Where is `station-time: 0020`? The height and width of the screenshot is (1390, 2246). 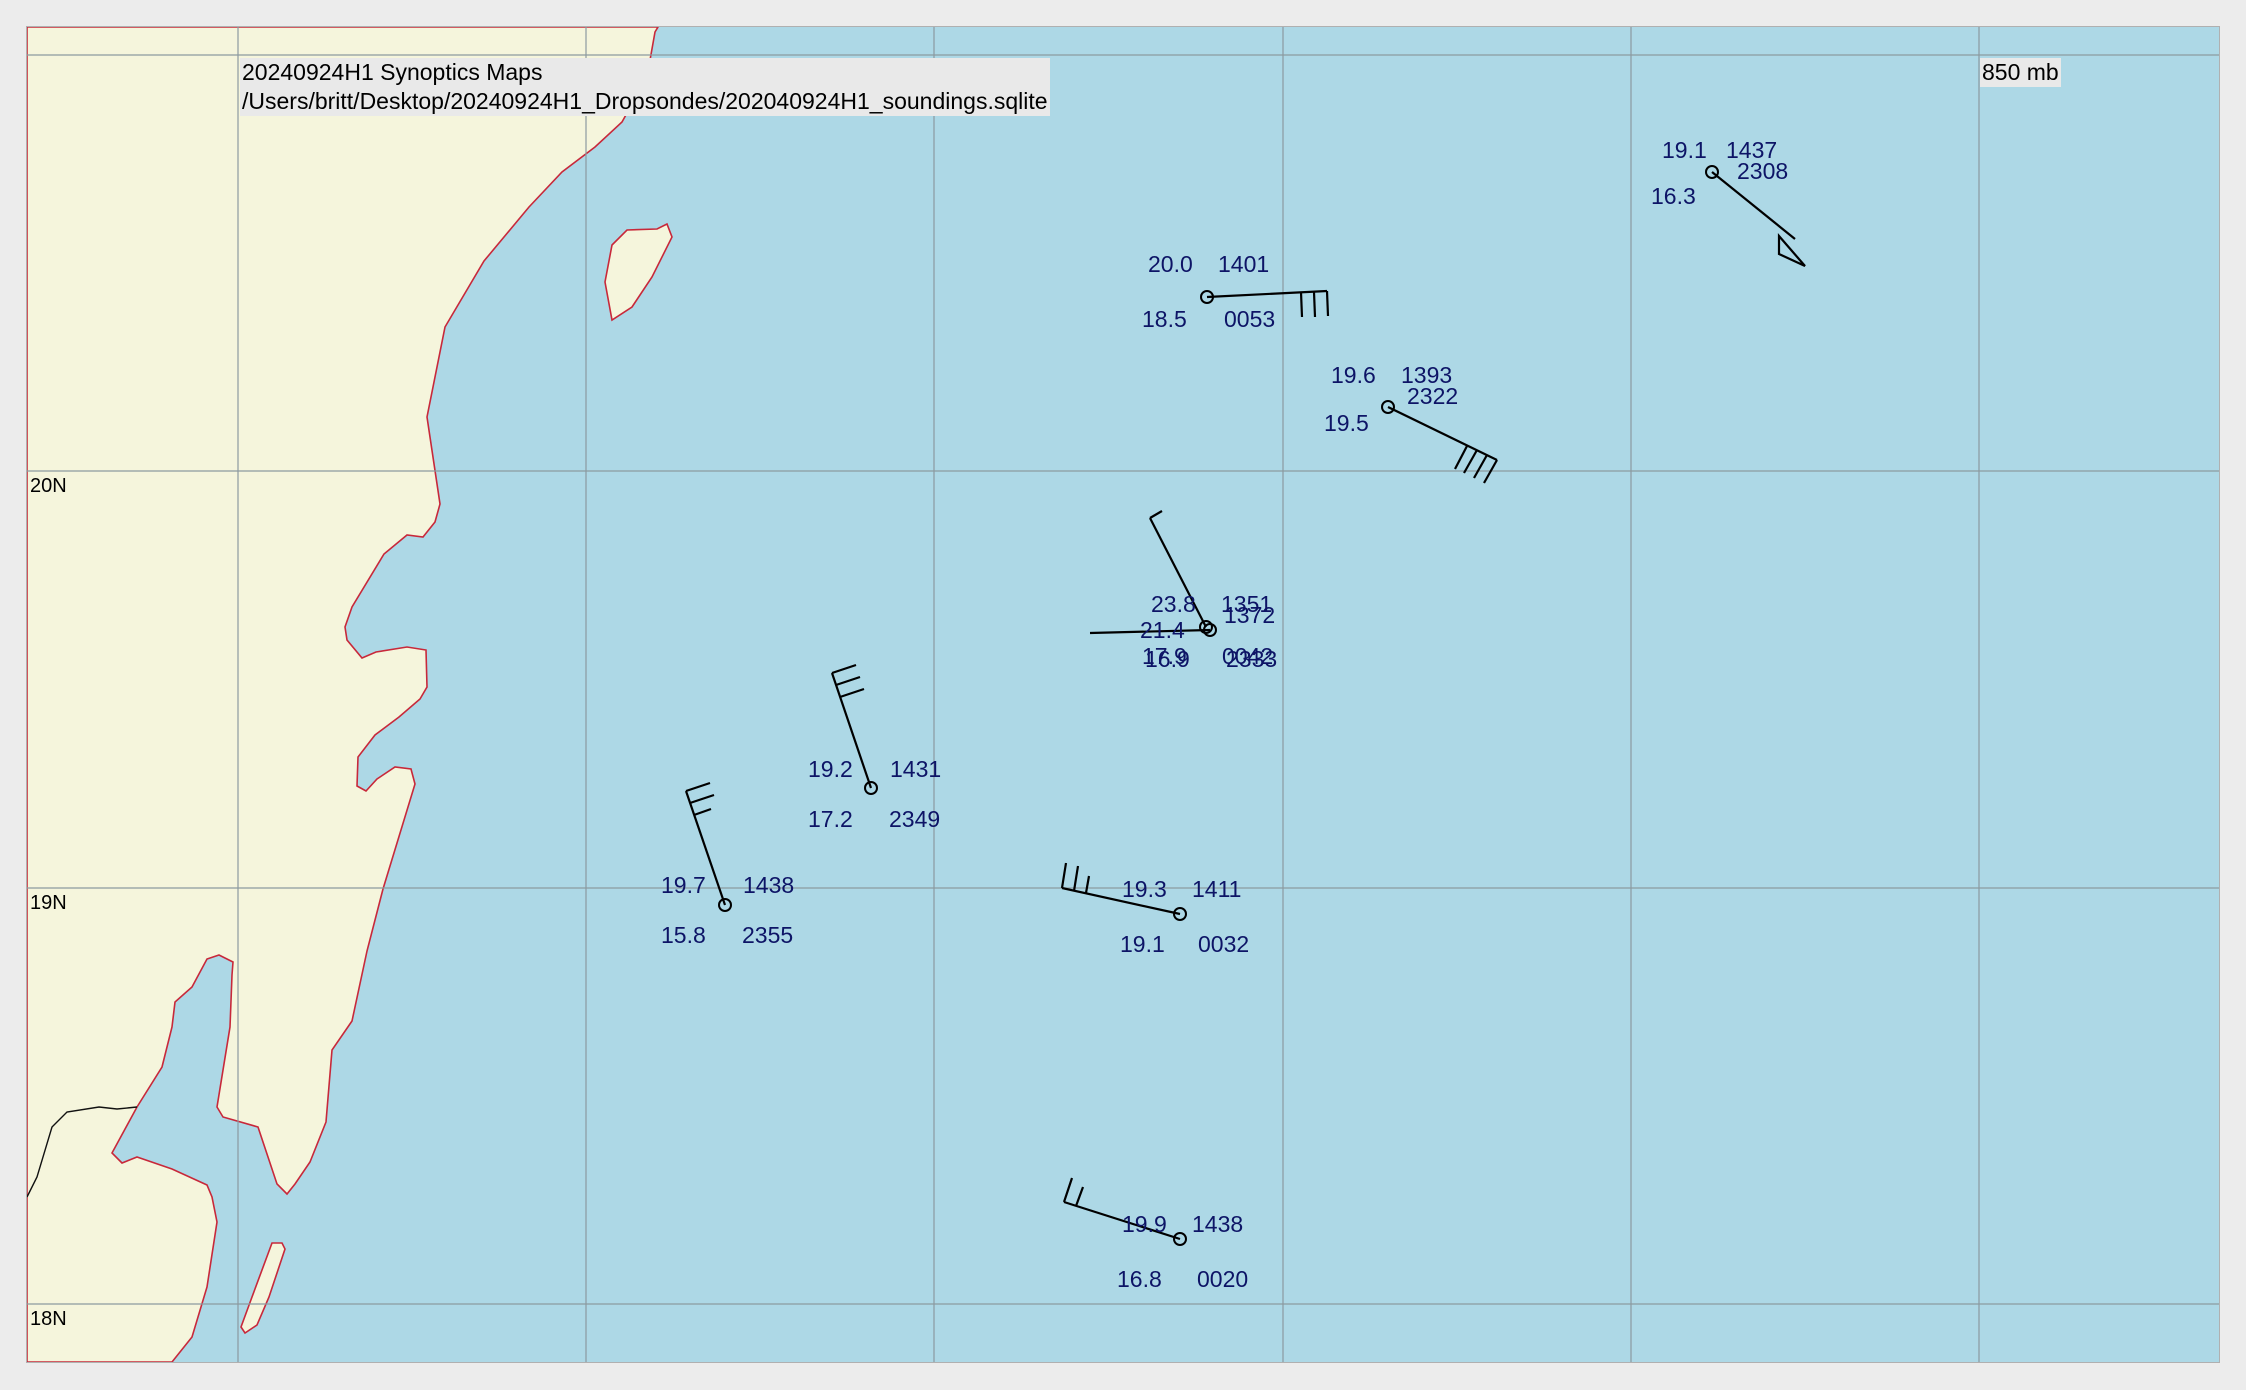
station-time: 0020 is located at coordinates (1222, 1279).